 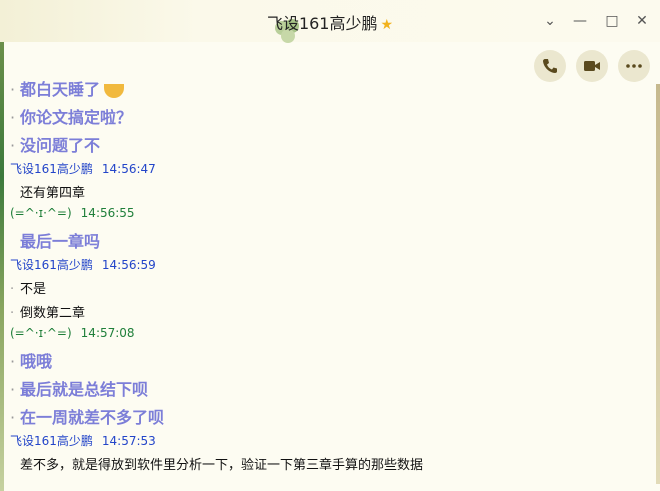 I want to click on message-bubble: 差不多，就是得放到软件里分析一下，验证一下第三章手算的那些数据, so click(x=222, y=465).